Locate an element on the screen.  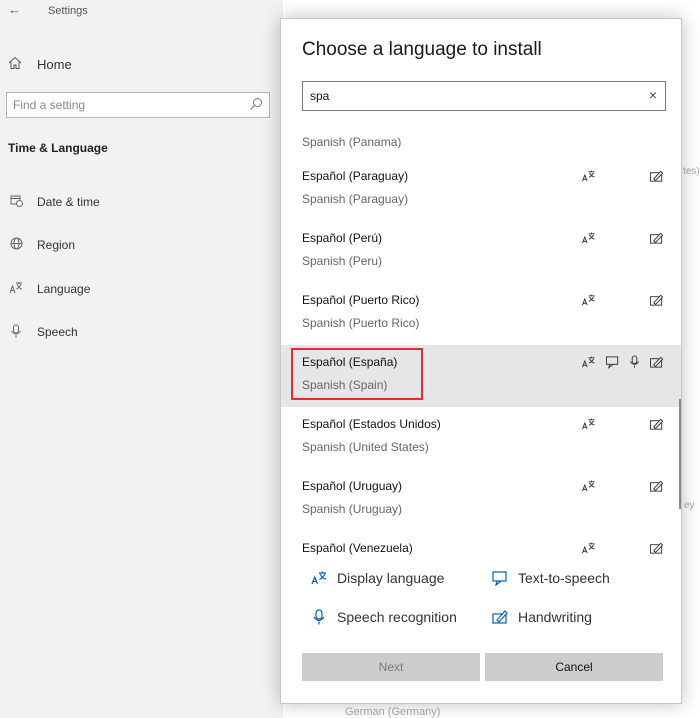
language-search-box: × is located at coordinates (484, 96).